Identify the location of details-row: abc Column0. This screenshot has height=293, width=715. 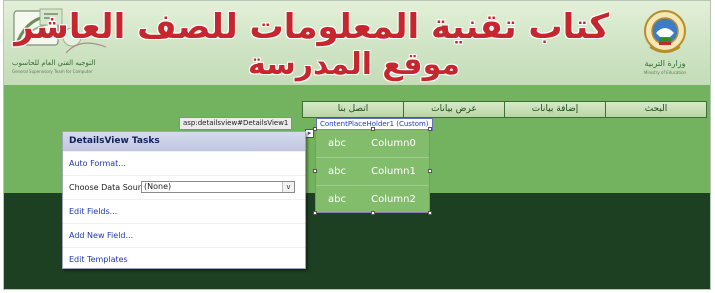
(372, 144).